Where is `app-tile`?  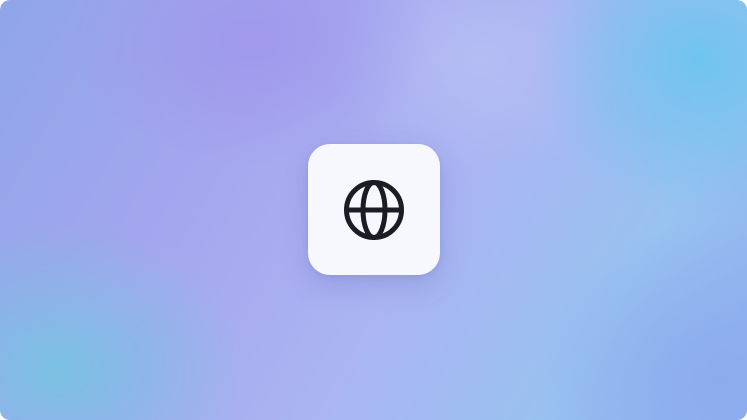 app-tile is located at coordinates (374, 209).